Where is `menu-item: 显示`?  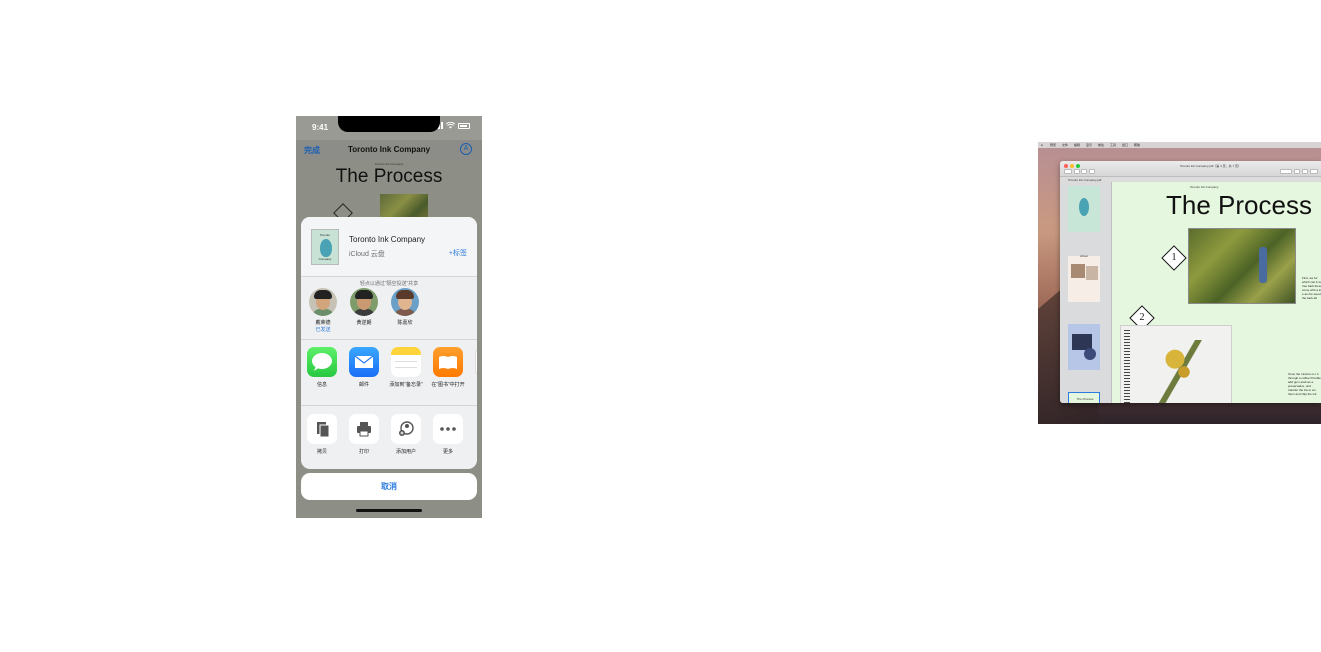
menu-item: 显示 is located at coordinates (1089, 145).